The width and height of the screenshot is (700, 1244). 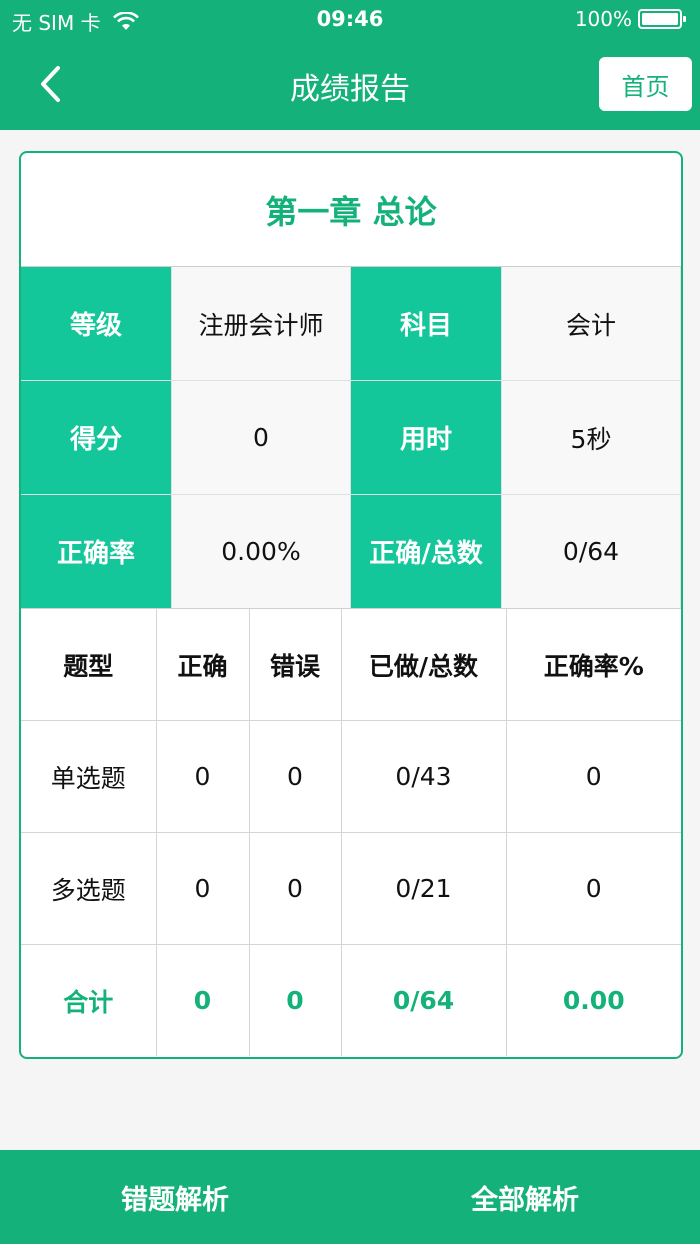 I want to click on info-row-score: 得分 0 用时 5秒, so click(x=351, y=438).